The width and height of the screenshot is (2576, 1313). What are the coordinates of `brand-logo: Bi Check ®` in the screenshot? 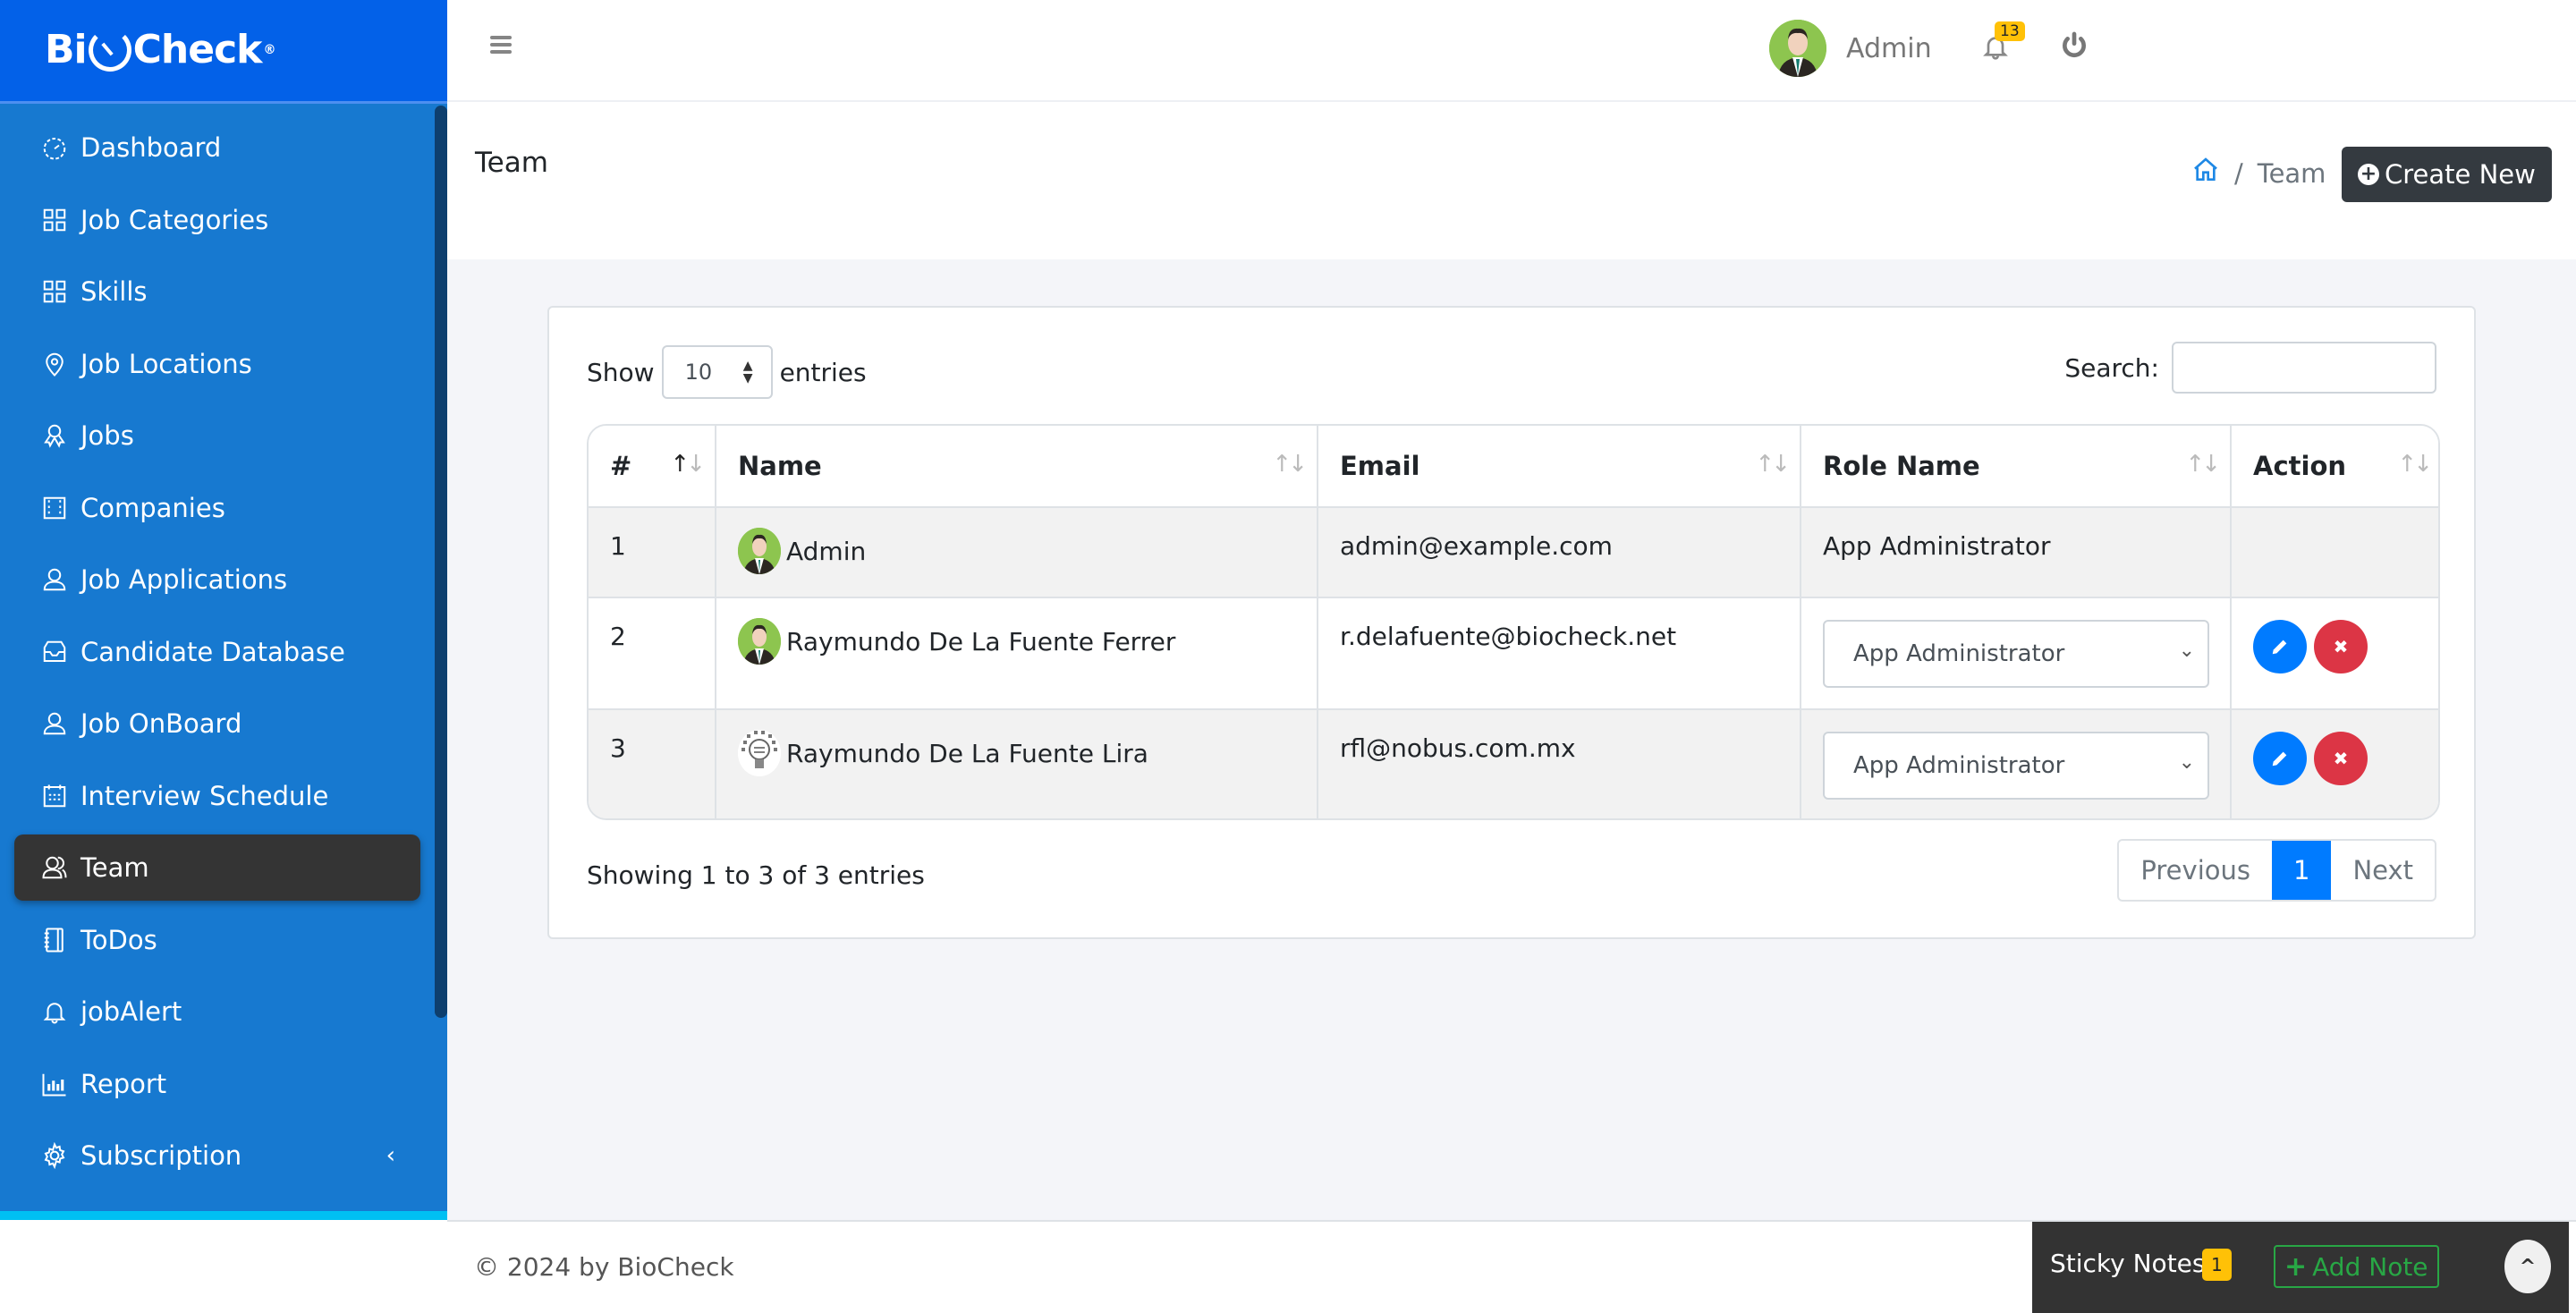 It's located at (160, 49).